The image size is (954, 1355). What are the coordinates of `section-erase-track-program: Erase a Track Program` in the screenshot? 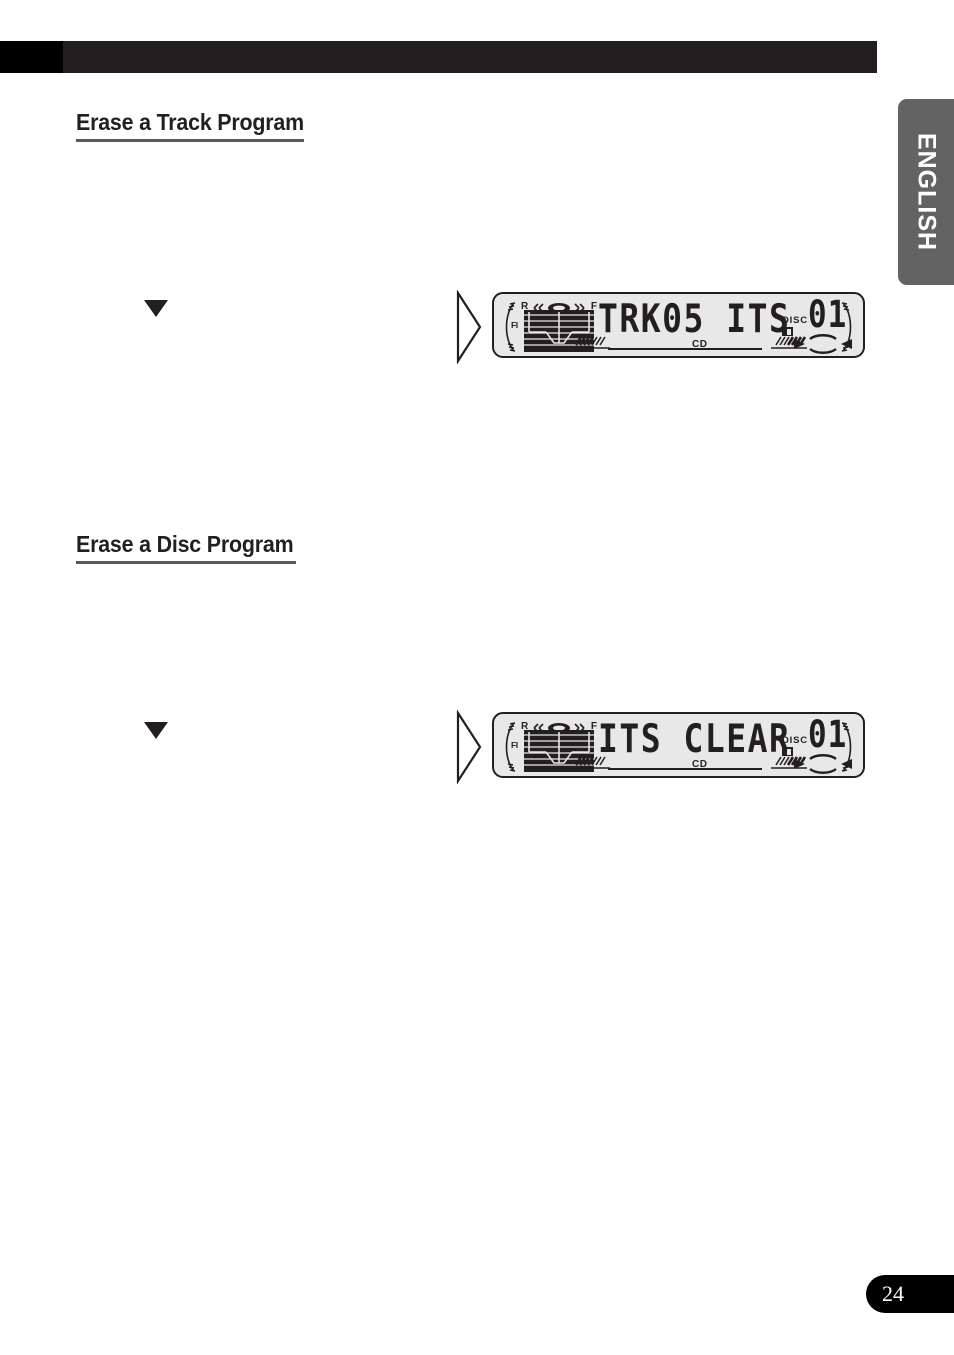 It's located at (190, 126).